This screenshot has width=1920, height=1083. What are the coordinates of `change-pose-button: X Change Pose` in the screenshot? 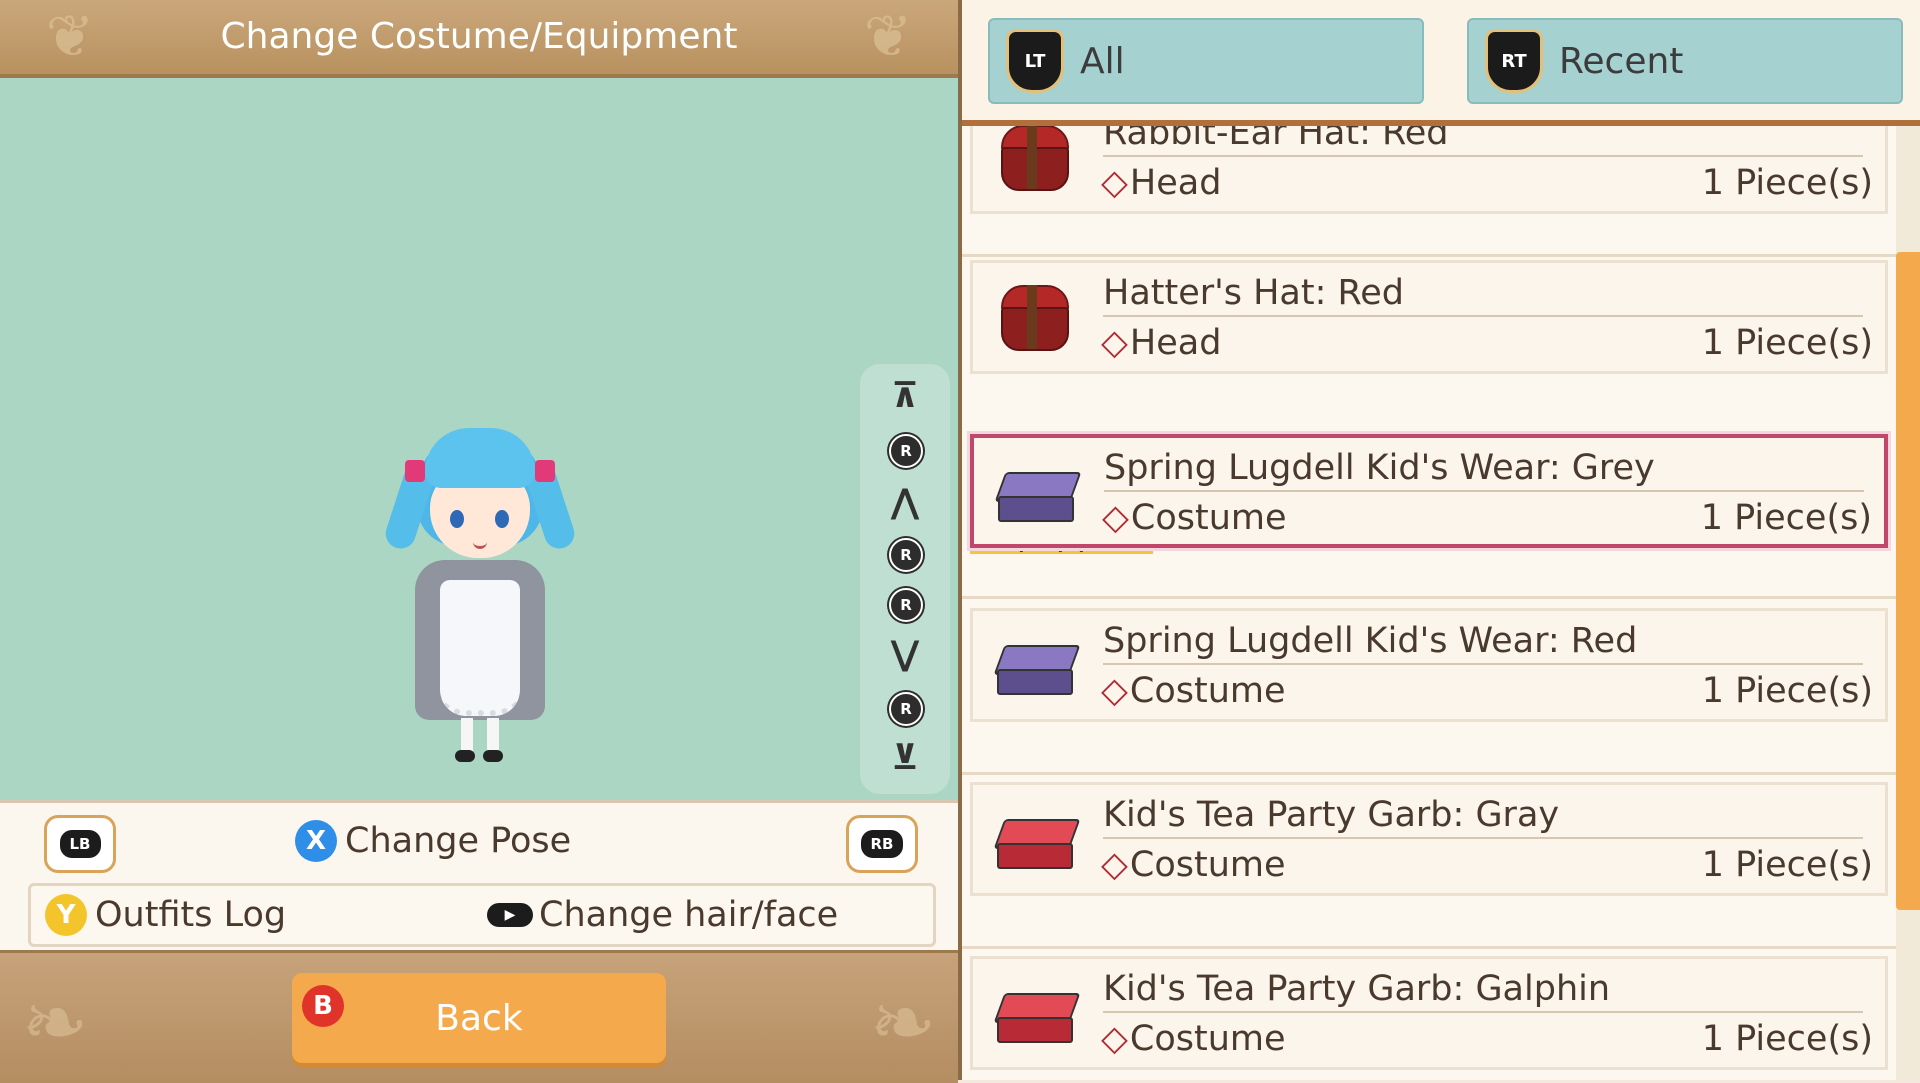 It's located at (433, 841).